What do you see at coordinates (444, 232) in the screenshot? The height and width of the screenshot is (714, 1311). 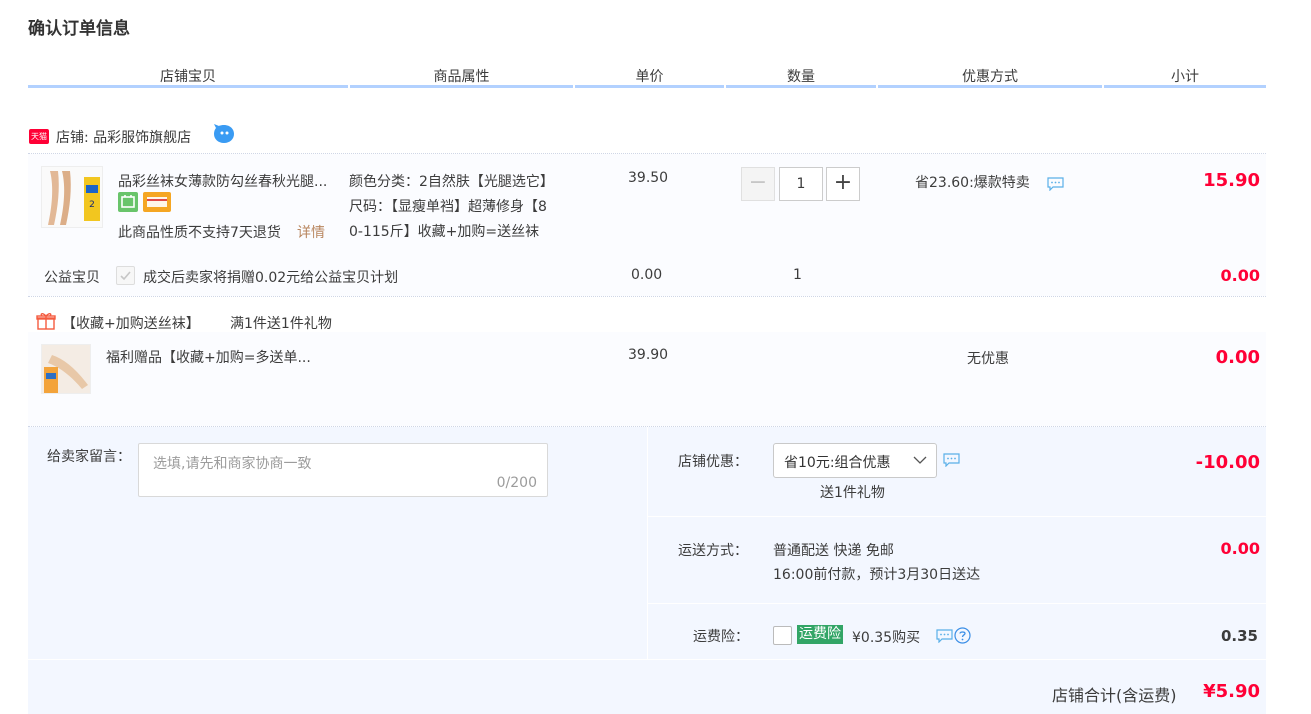 I see `attr-size-line-2: 0-115斤】收藏+加购=送丝袜` at bounding box center [444, 232].